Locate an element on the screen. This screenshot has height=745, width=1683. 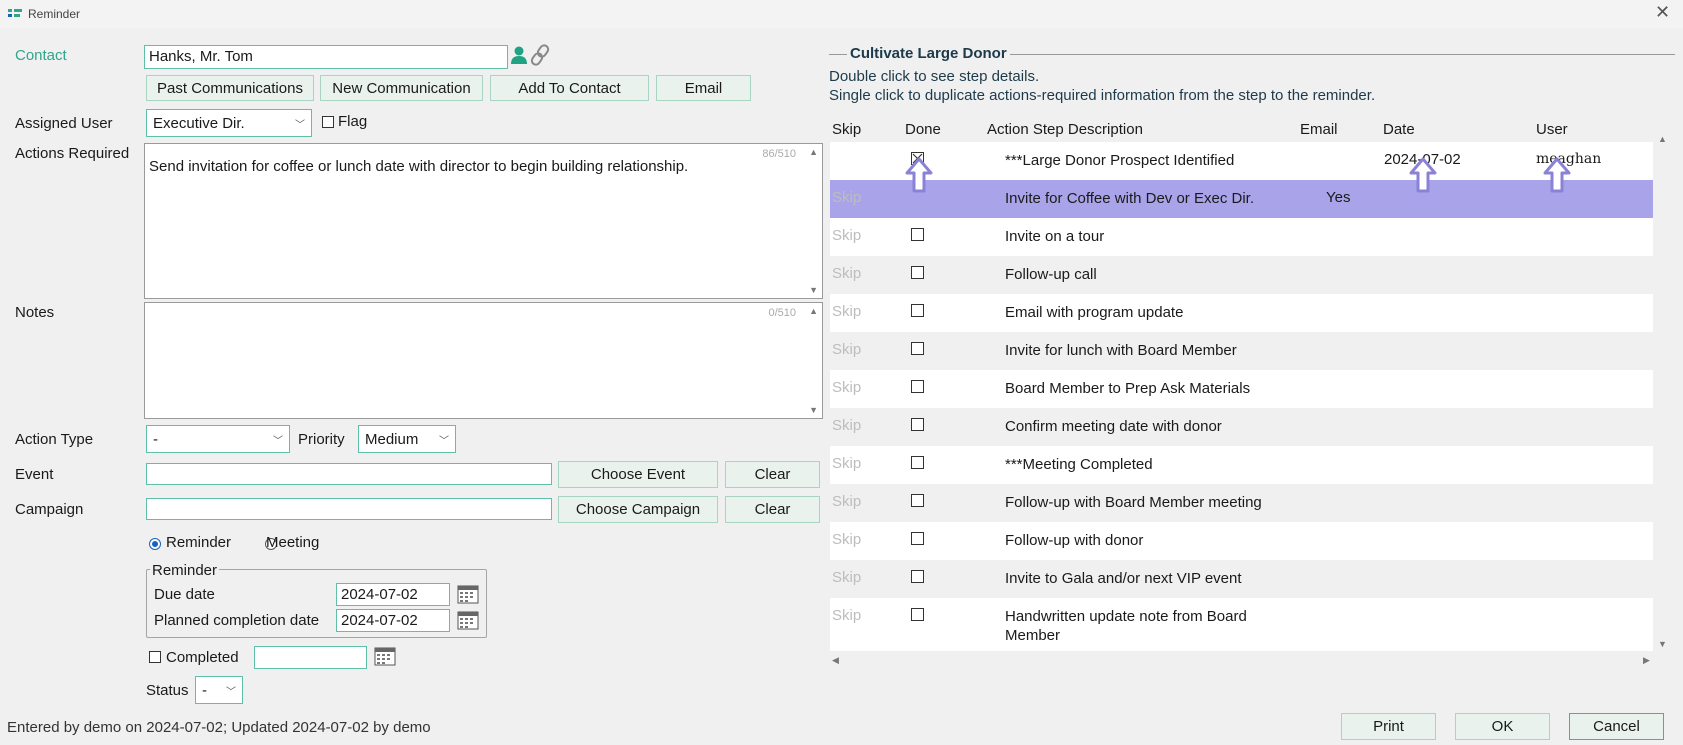
table-row: Skip Confirm meeting date with donor is located at coordinates (1241, 427).